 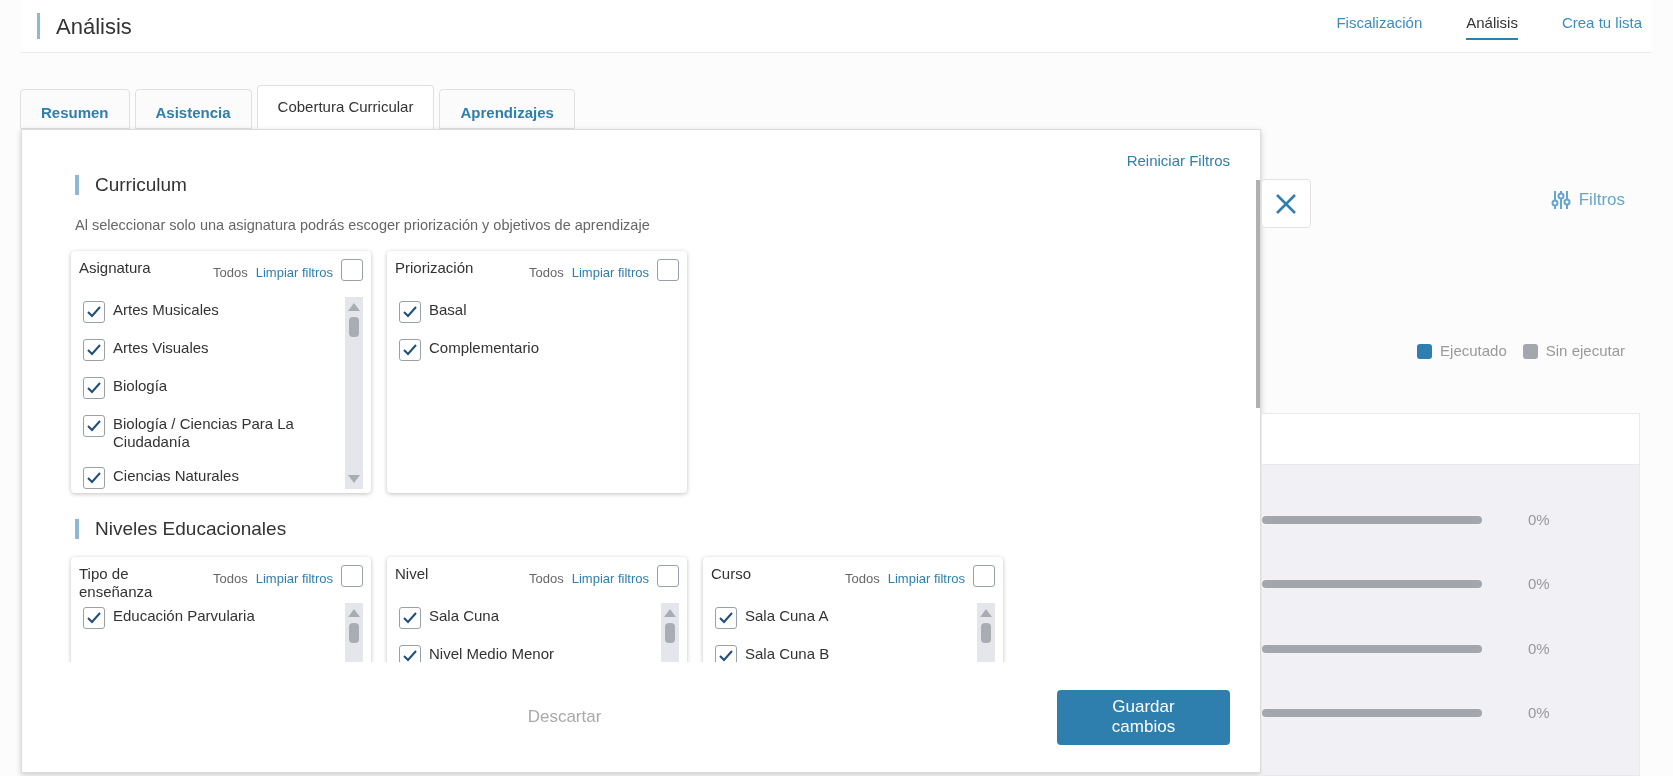 I want to click on reset-filters-link: Reiniciar Filtros, so click(x=1178, y=161).